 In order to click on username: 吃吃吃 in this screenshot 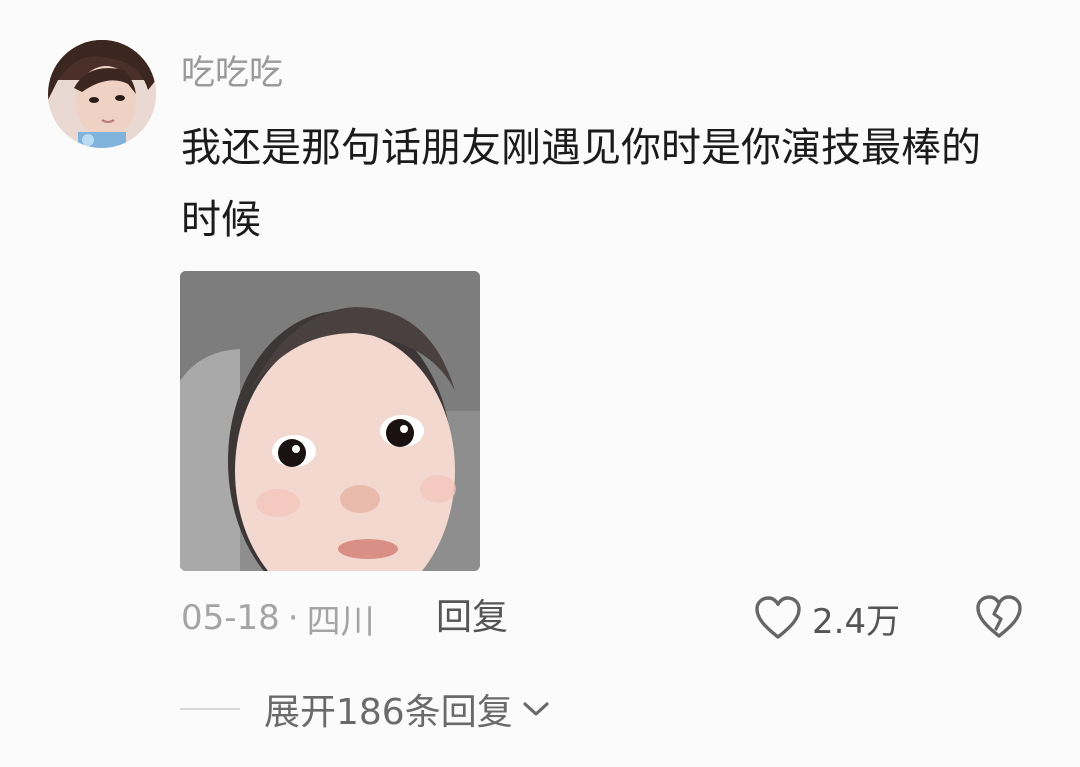, I will do `click(232, 73)`.